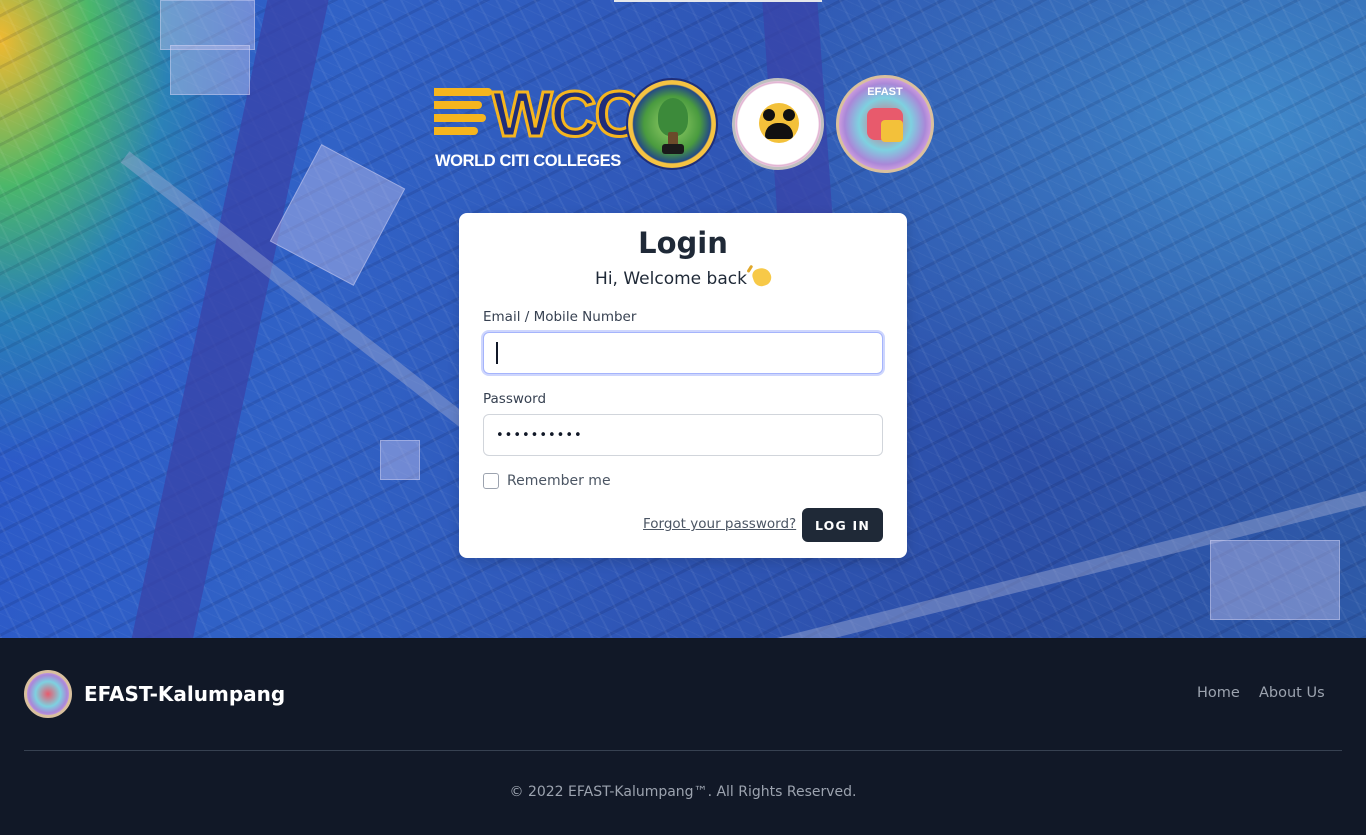 The height and width of the screenshot is (835, 1366). What do you see at coordinates (560, 317) in the screenshot?
I see `email-label: Email / Mobile Number` at bounding box center [560, 317].